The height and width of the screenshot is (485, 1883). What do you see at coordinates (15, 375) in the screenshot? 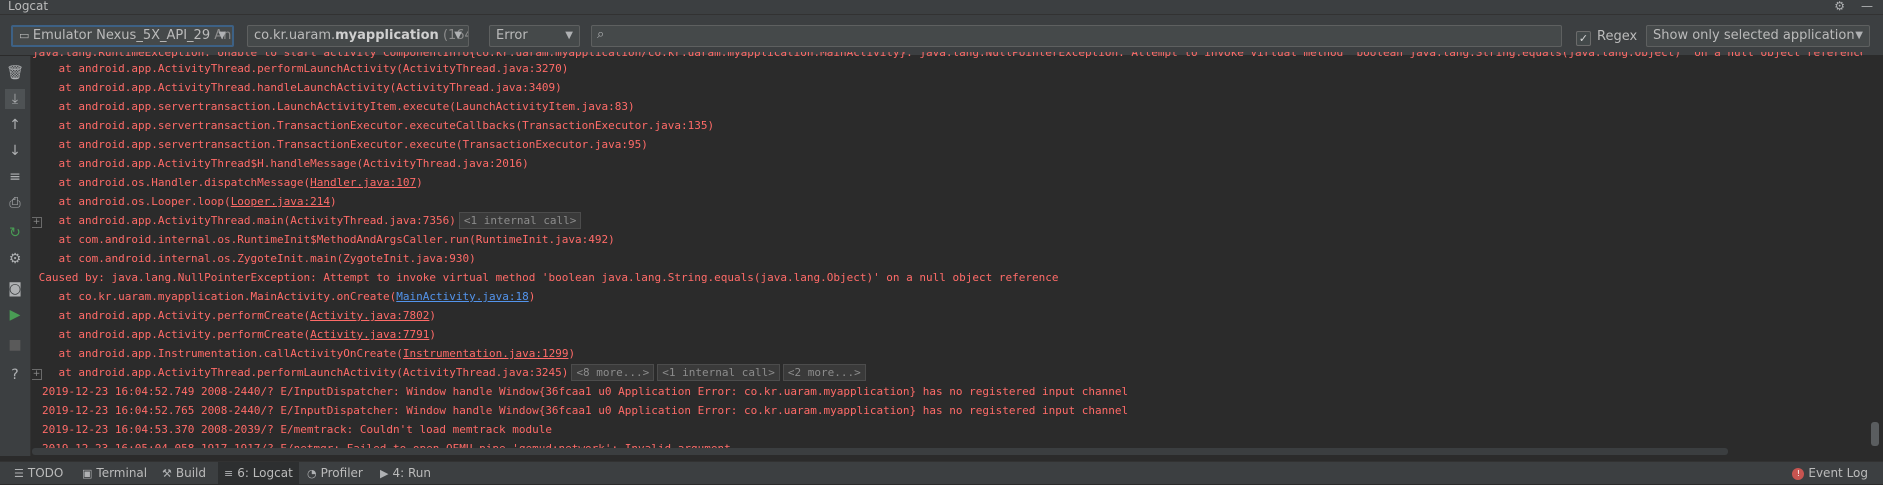
I see `help-icon: ?` at bounding box center [15, 375].